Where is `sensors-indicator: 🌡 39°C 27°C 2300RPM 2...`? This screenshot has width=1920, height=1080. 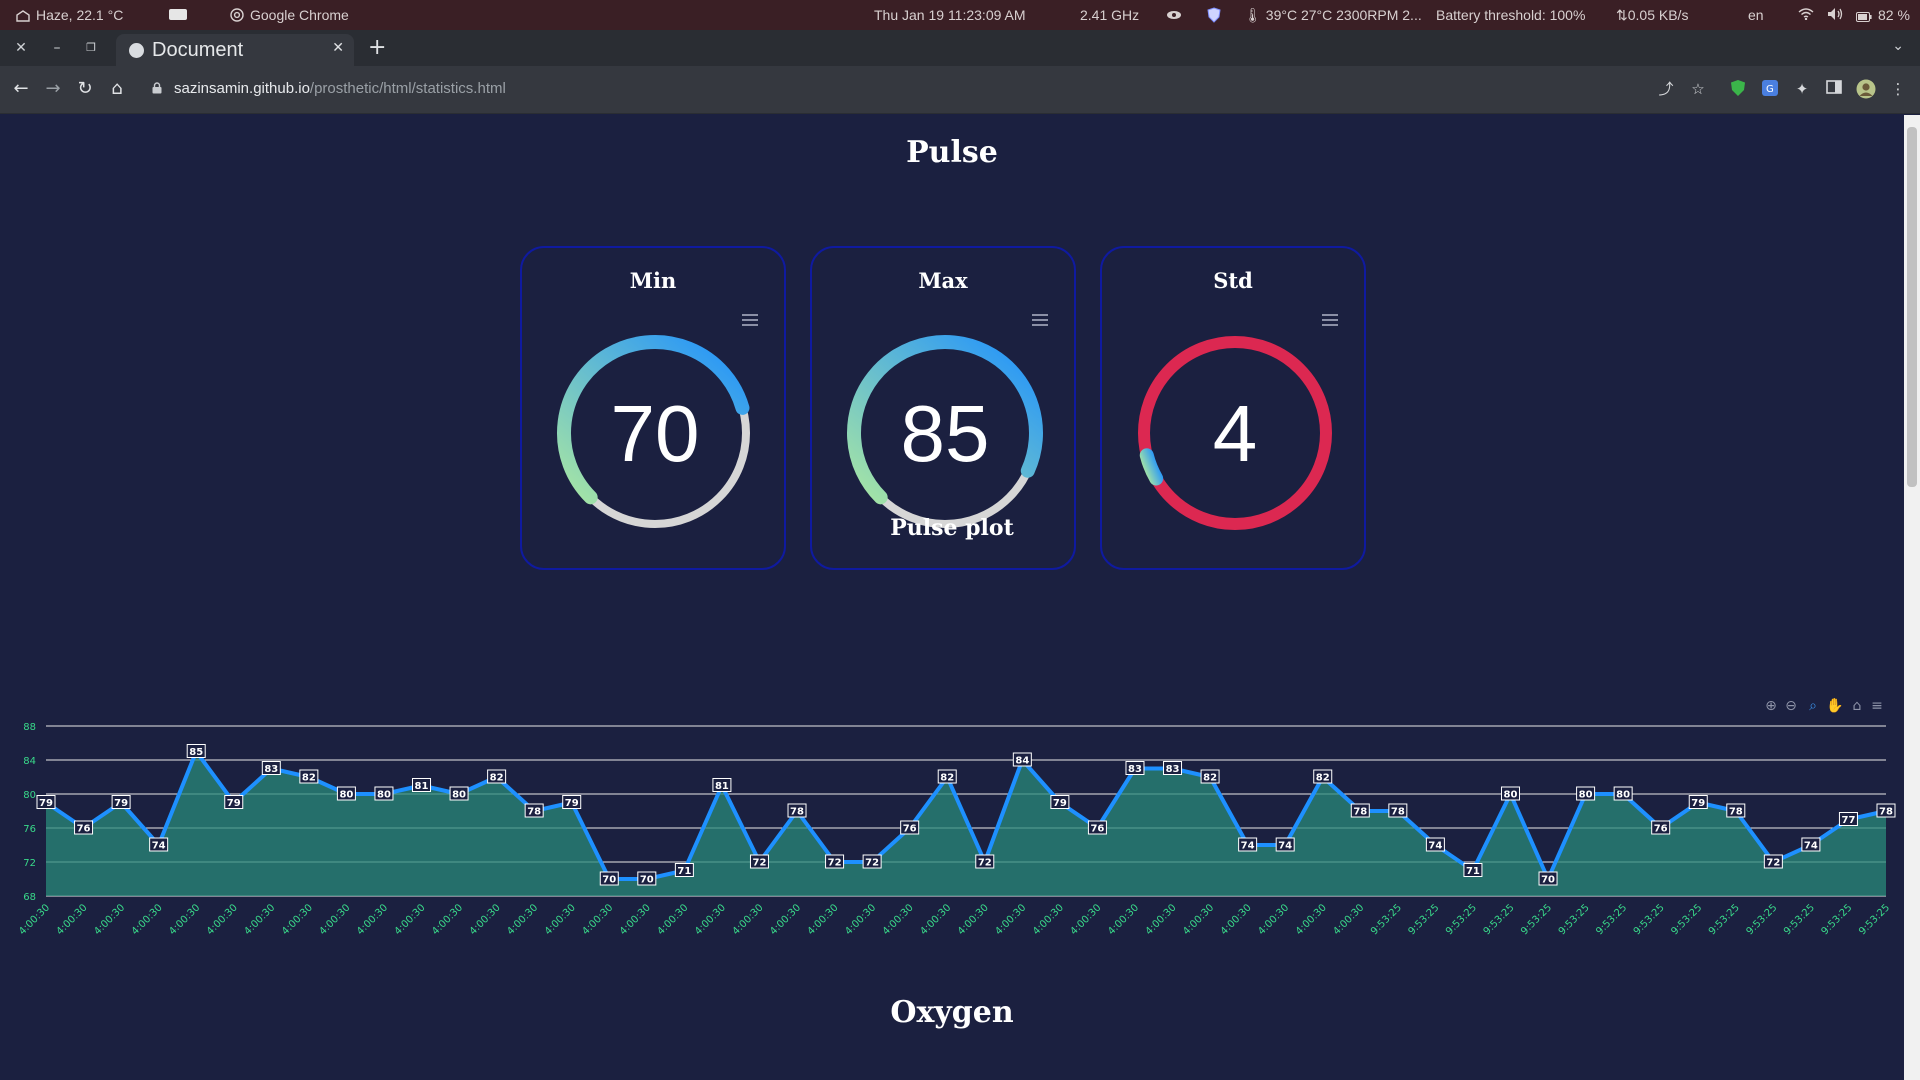 sensors-indicator: 🌡 39°C 27°C 2300RPM 2... is located at coordinates (1333, 15).